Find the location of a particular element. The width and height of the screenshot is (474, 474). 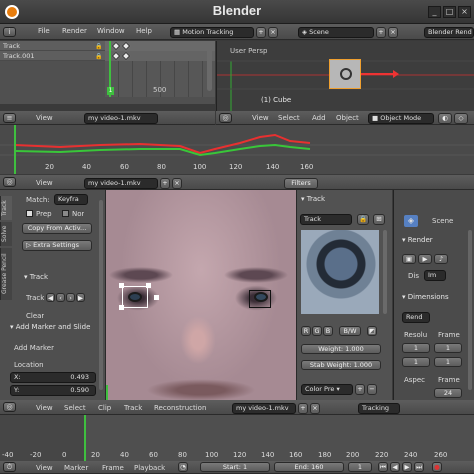

manipulator-icon is located at coordinates (346, 74).